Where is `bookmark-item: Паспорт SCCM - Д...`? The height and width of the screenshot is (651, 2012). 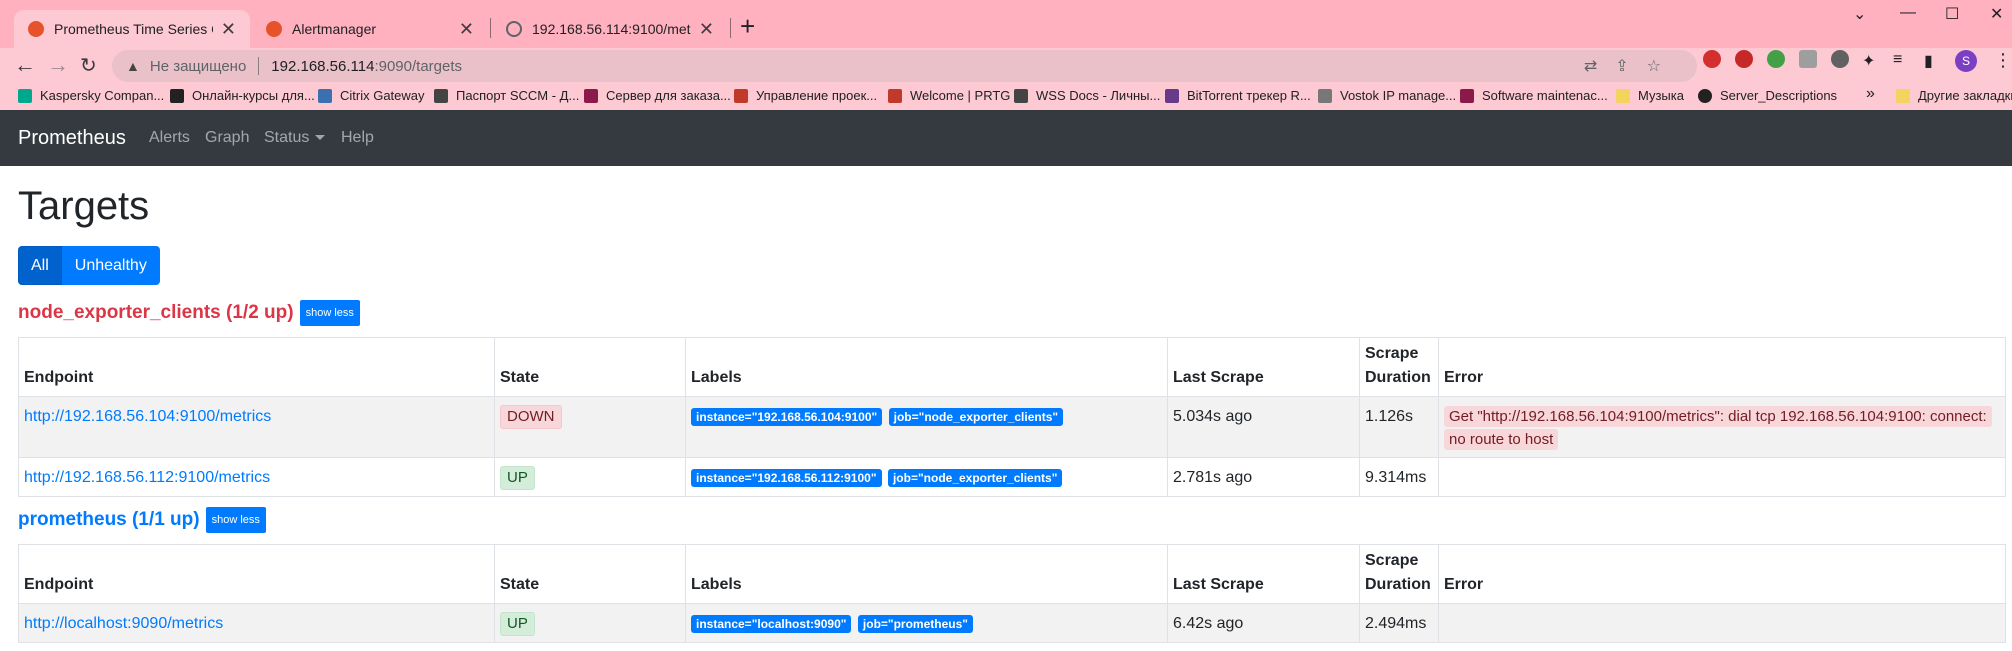
bookmark-item: Паспорт SCCM - Д... is located at coordinates (506, 95).